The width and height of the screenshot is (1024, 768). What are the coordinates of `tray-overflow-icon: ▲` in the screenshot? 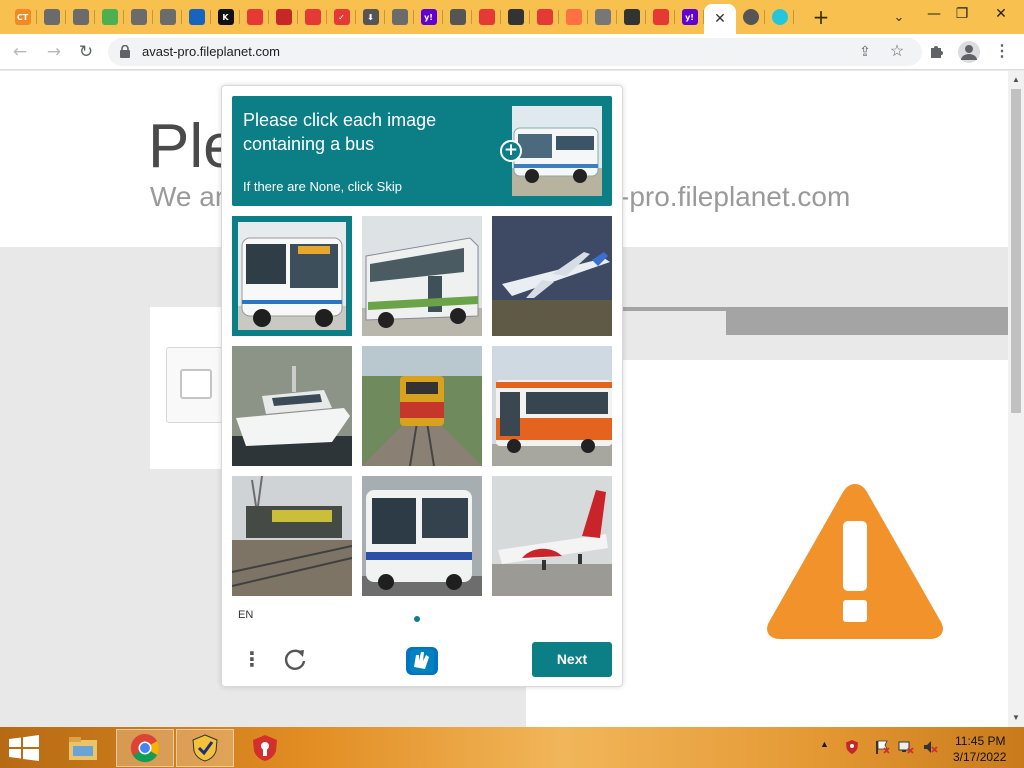 It's located at (824, 744).